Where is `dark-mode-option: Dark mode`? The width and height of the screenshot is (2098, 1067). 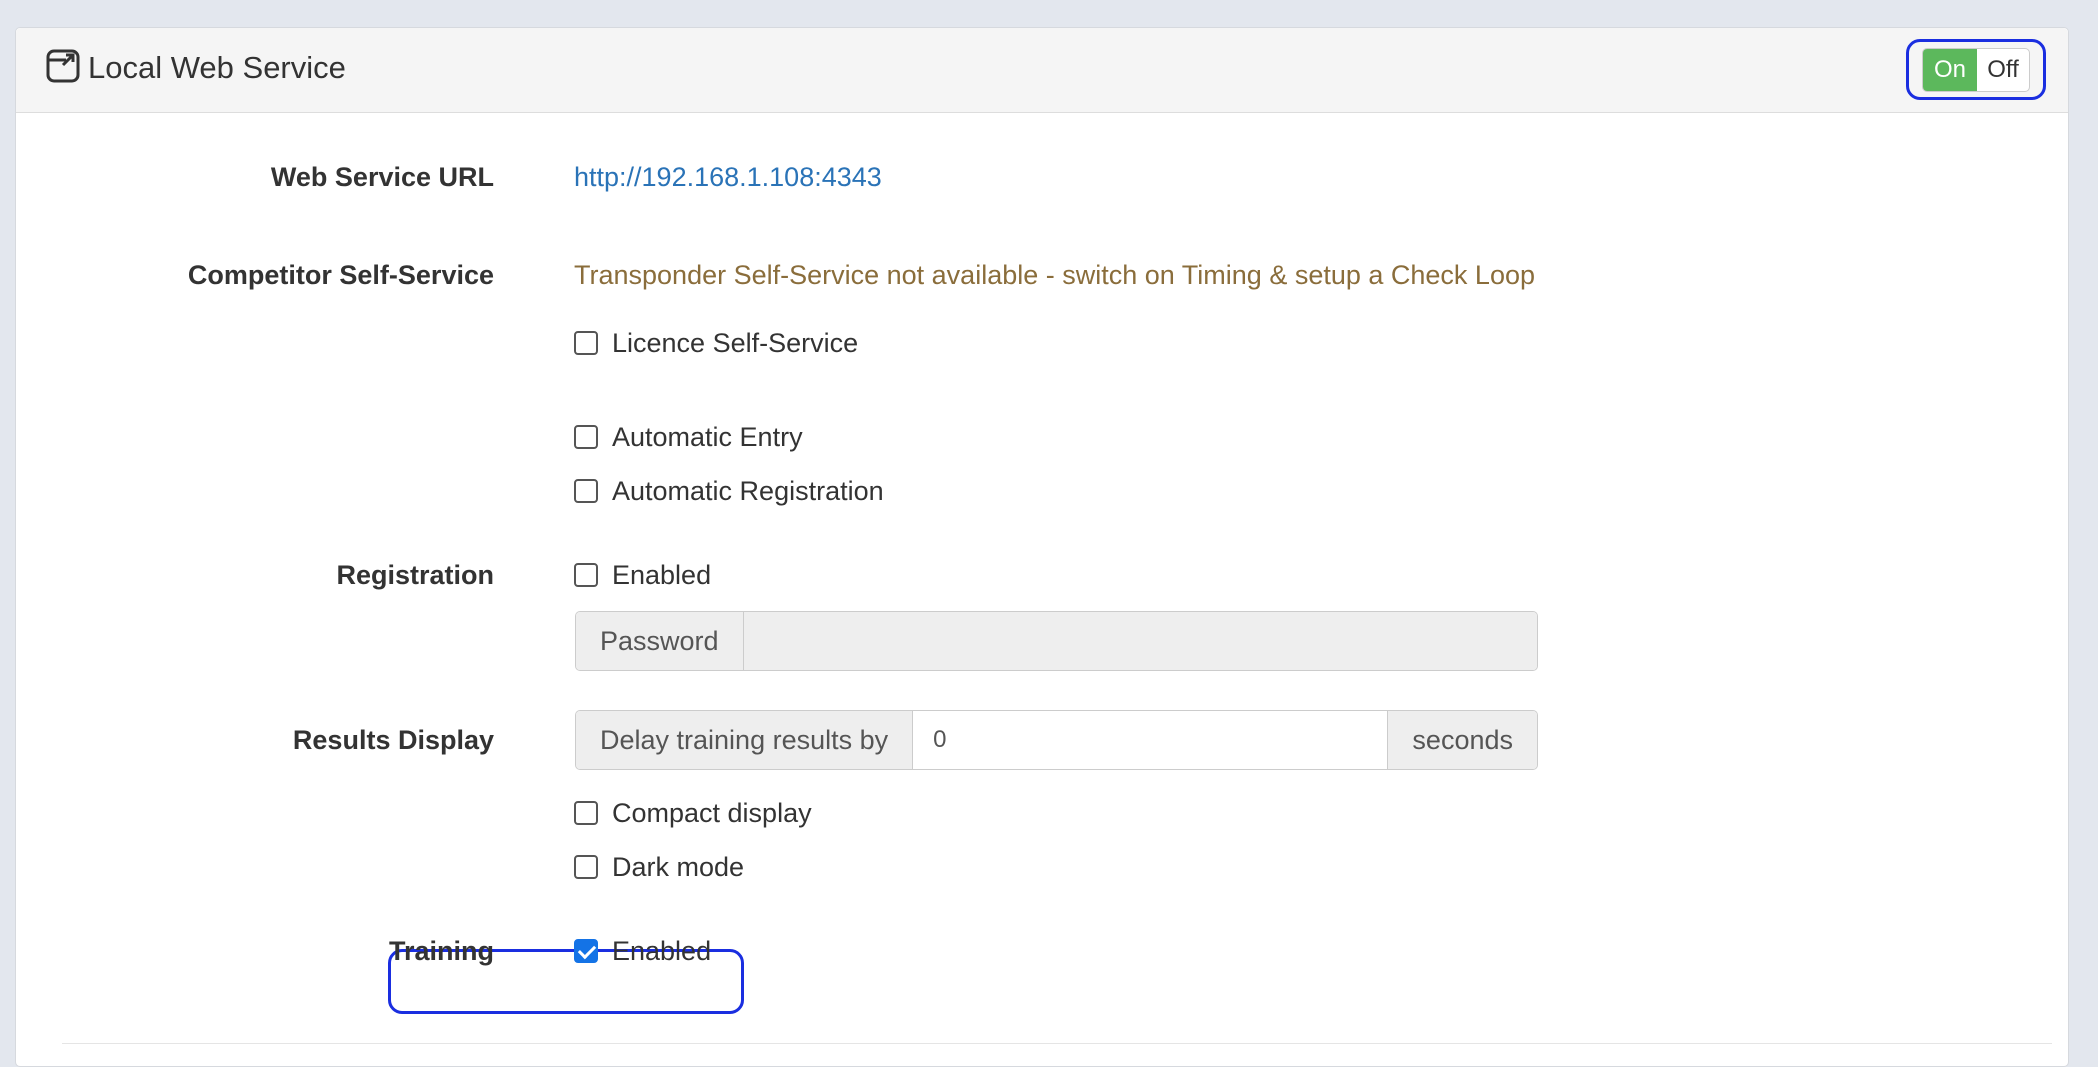 dark-mode-option: Dark mode is located at coordinates (659, 867).